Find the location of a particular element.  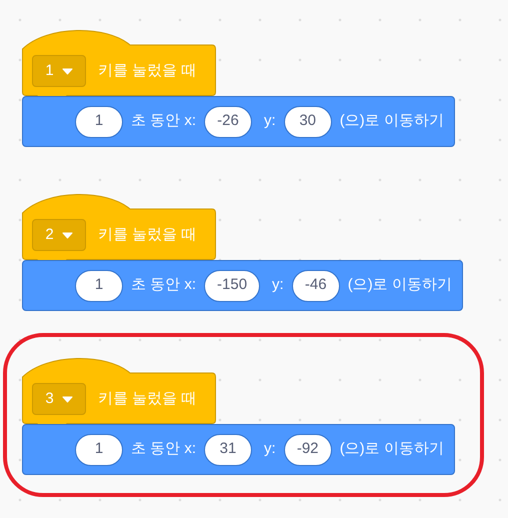

number-input: 31 is located at coordinates (228, 450).